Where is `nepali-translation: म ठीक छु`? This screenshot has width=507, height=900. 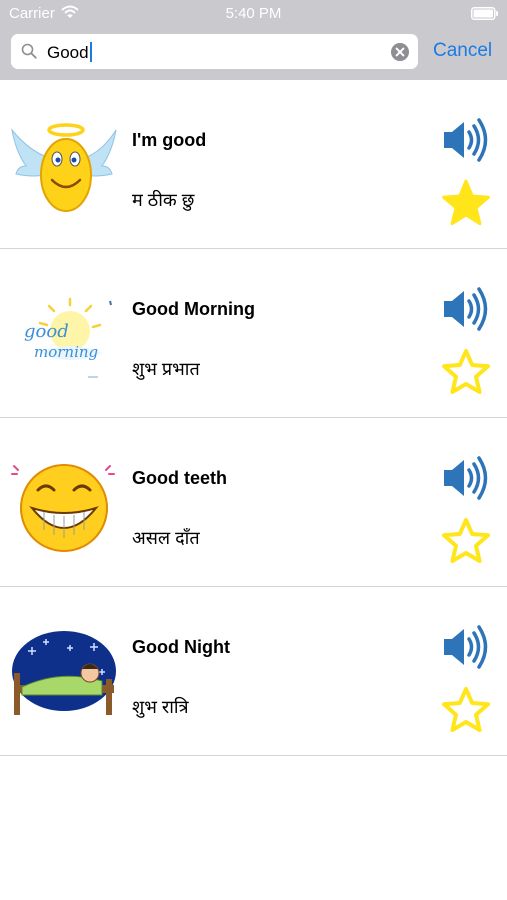 nepali-translation: म ठीक छु is located at coordinates (163, 200).